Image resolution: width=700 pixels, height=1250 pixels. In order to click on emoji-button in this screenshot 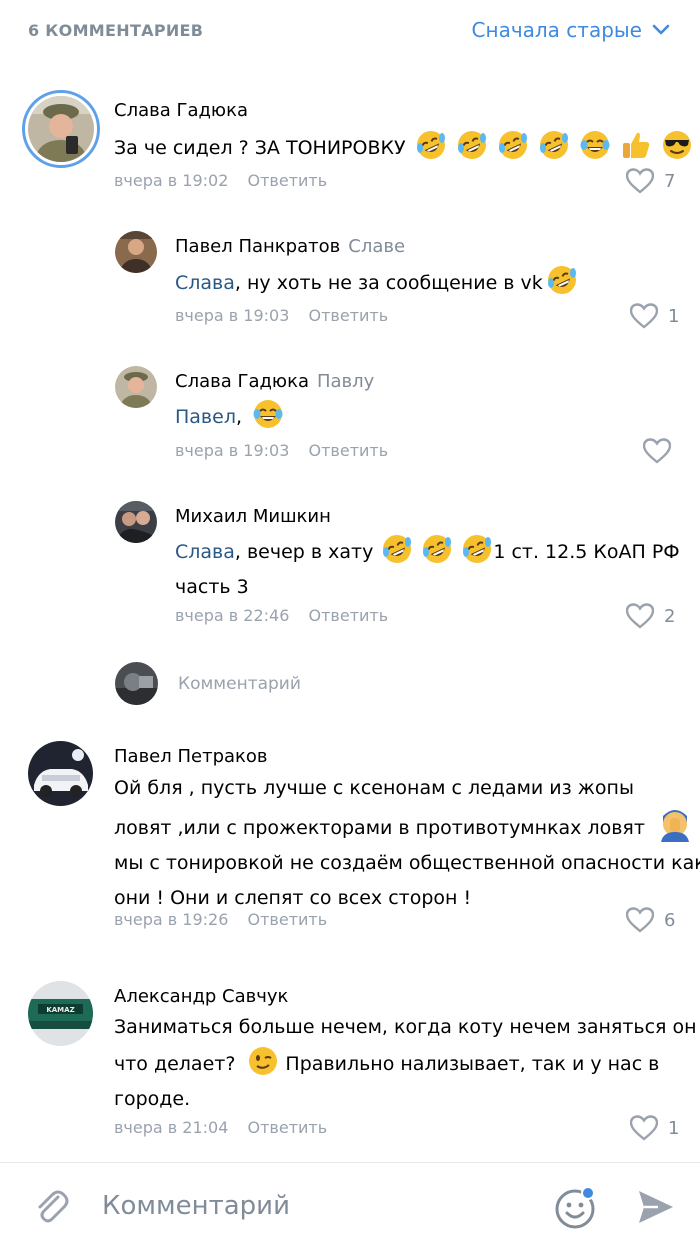, I will do `click(576, 1208)`.